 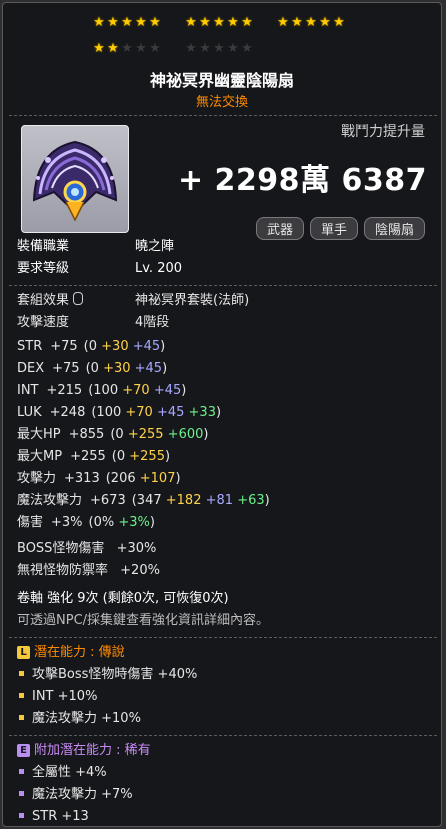 What do you see at coordinates (64, 390) in the screenshot?
I see `stat-total: +215` at bounding box center [64, 390].